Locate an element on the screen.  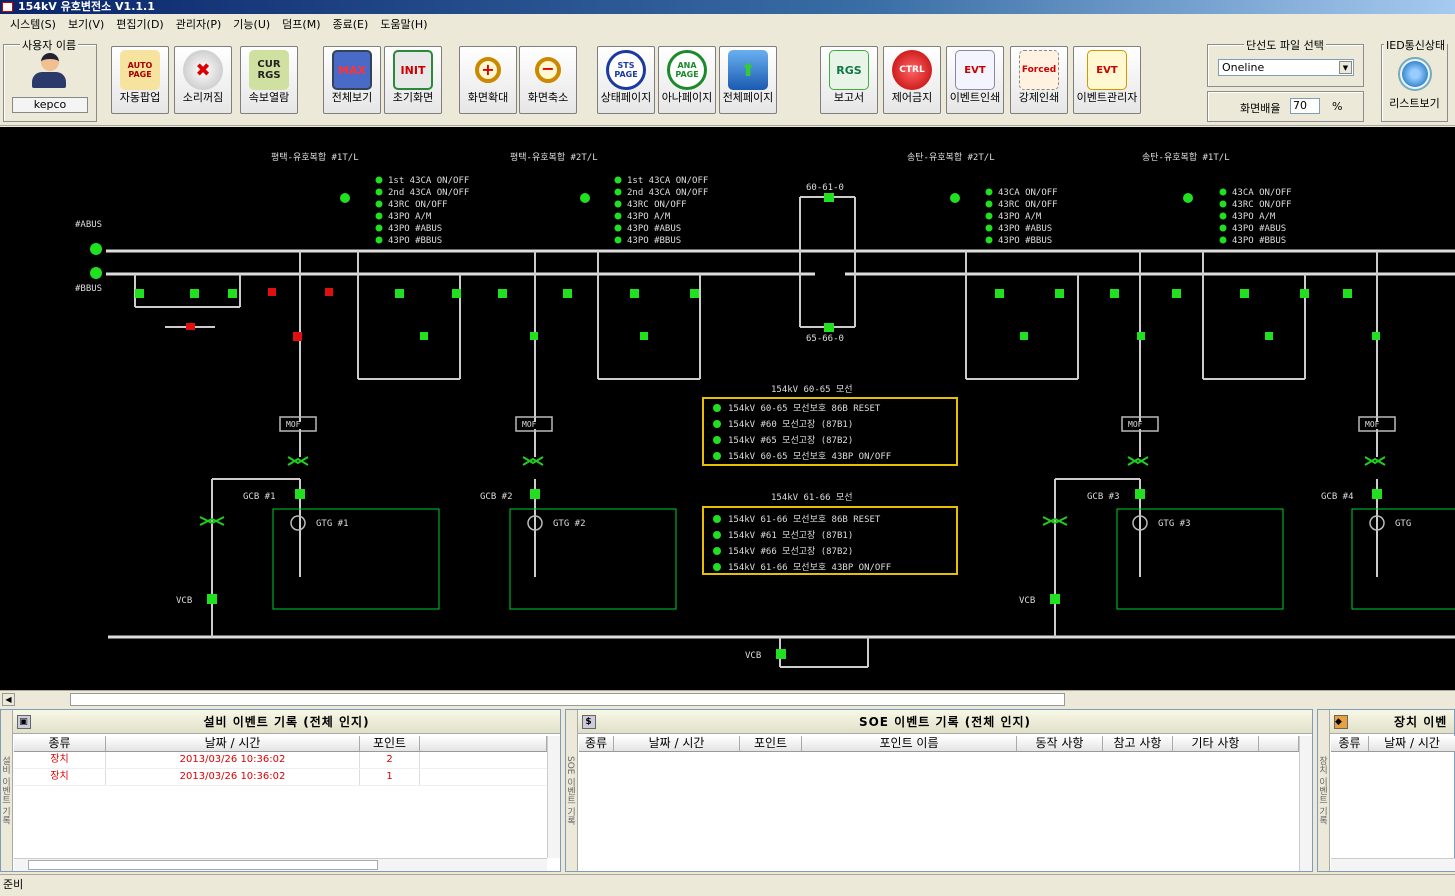
user-group: 사용자 이름 kepco is located at coordinates (50, 79).